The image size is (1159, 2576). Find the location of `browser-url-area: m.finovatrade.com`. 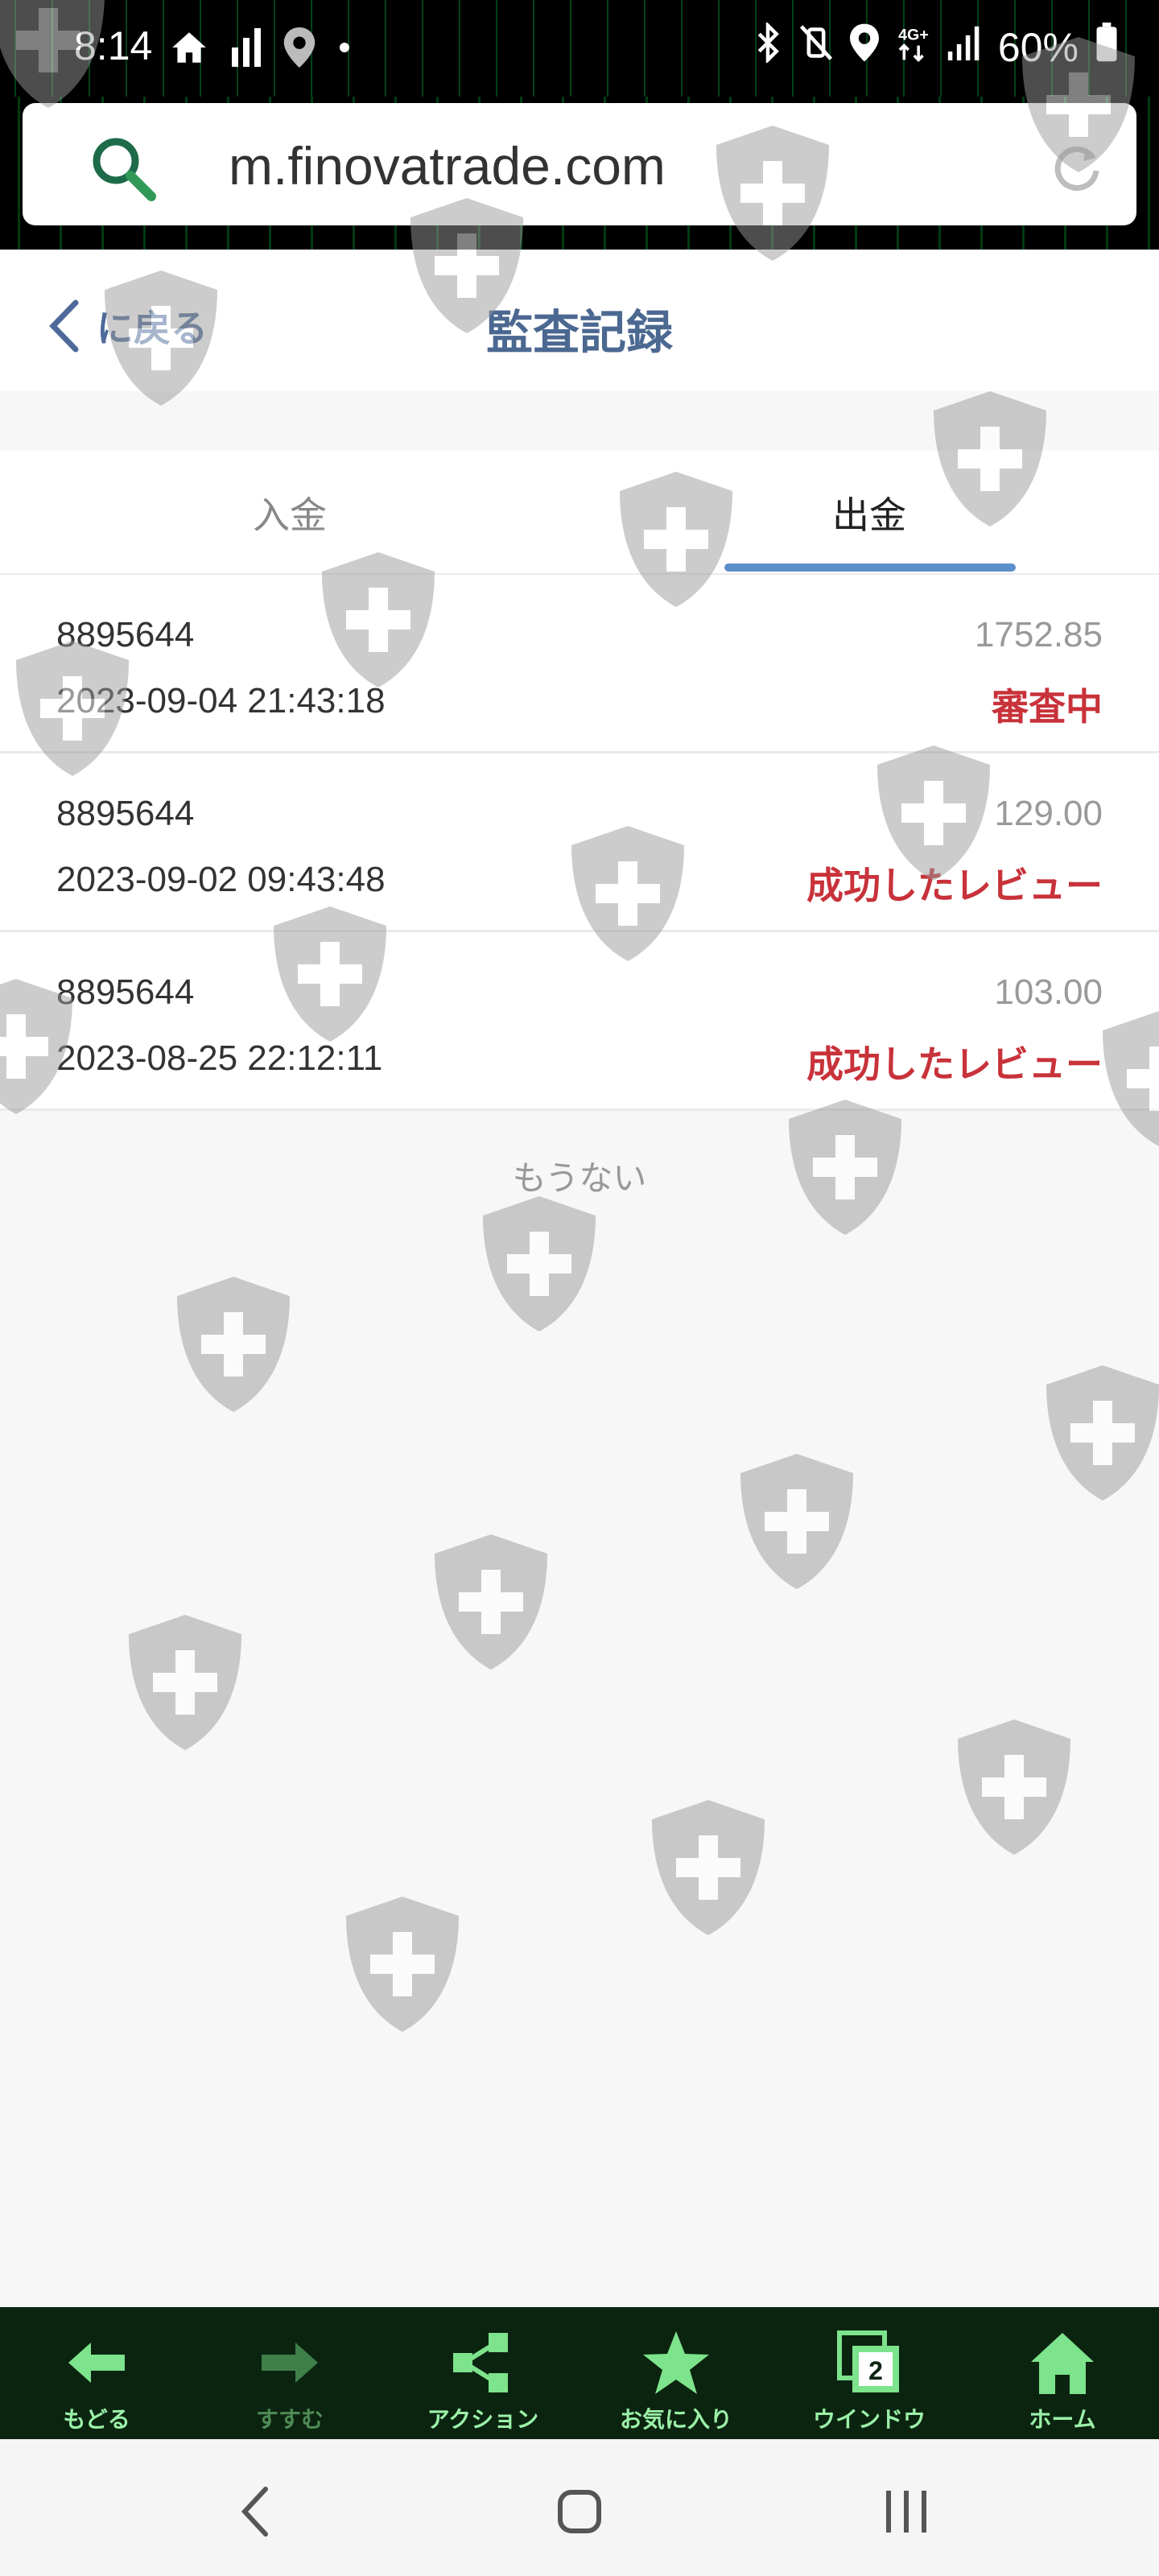

browser-url-area: m.finovatrade.com is located at coordinates (579, 173).